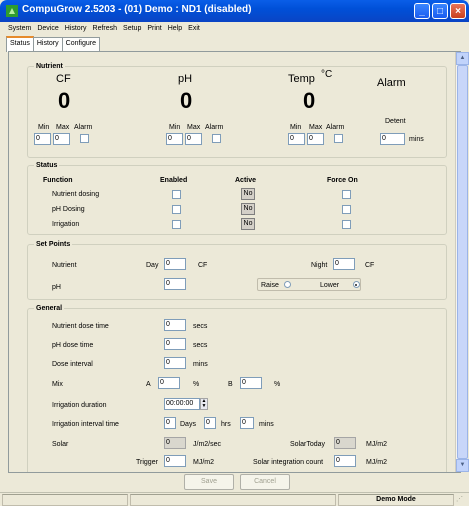  What do you see at coordinates (12, 11) in the screenshot?
I see `app-icon` at bounding box center [12, 11].